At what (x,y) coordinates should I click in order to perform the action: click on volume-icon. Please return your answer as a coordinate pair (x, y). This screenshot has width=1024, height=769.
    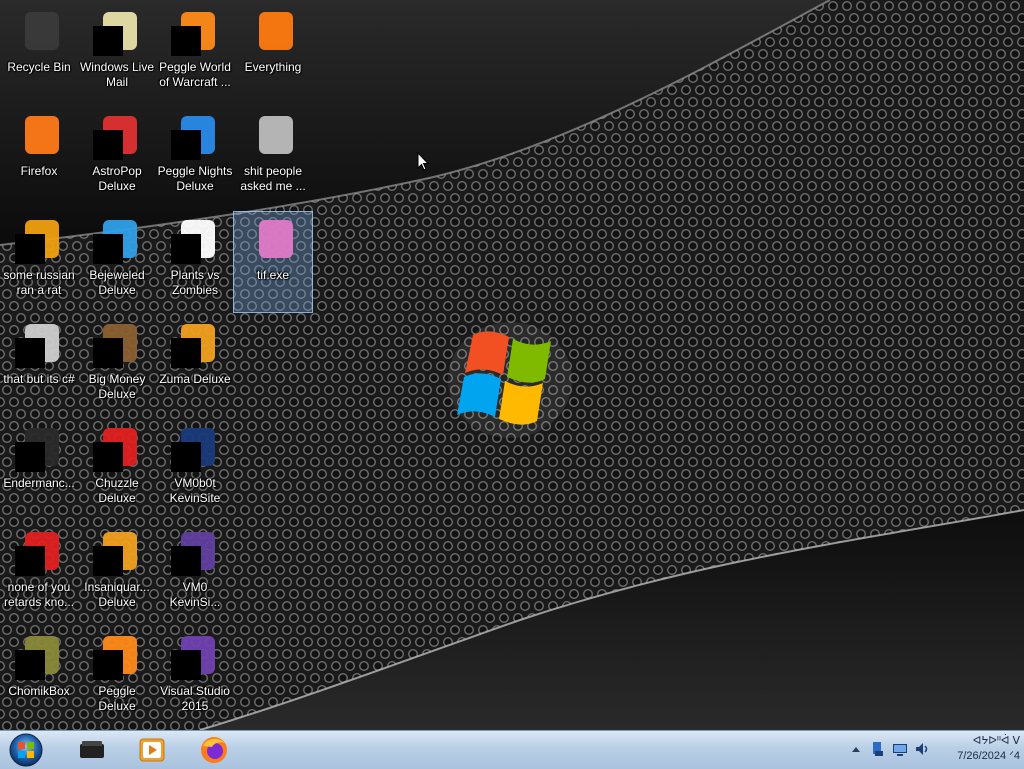
    Looking at the image, I should click on (922, 749).